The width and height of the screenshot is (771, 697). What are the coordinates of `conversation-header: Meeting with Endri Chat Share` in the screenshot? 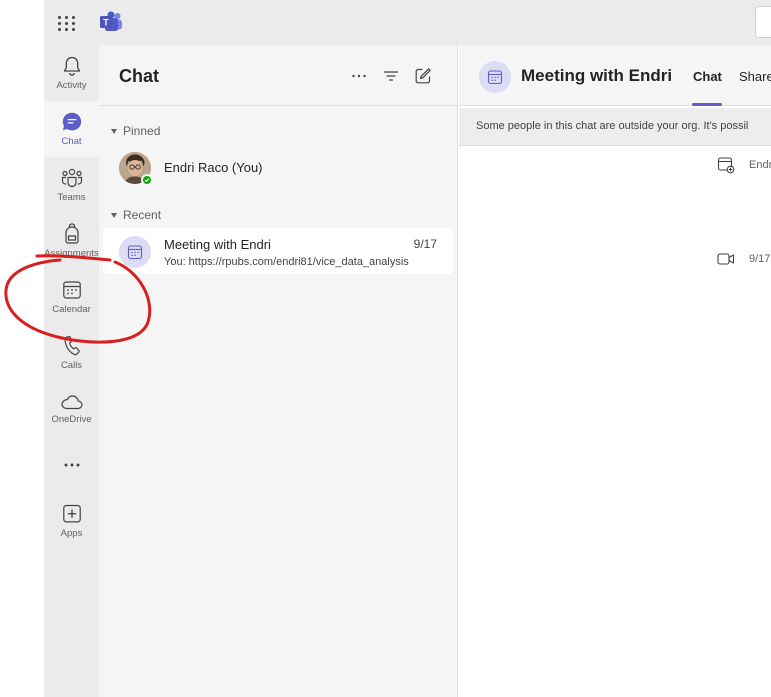 It's located at (615, 75).